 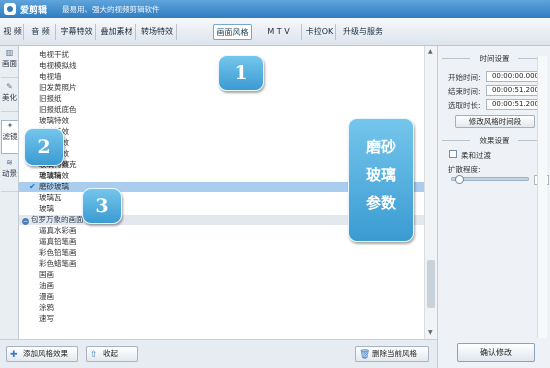 I want to click on callout-step-3: 3, so click(x=102, y=206).